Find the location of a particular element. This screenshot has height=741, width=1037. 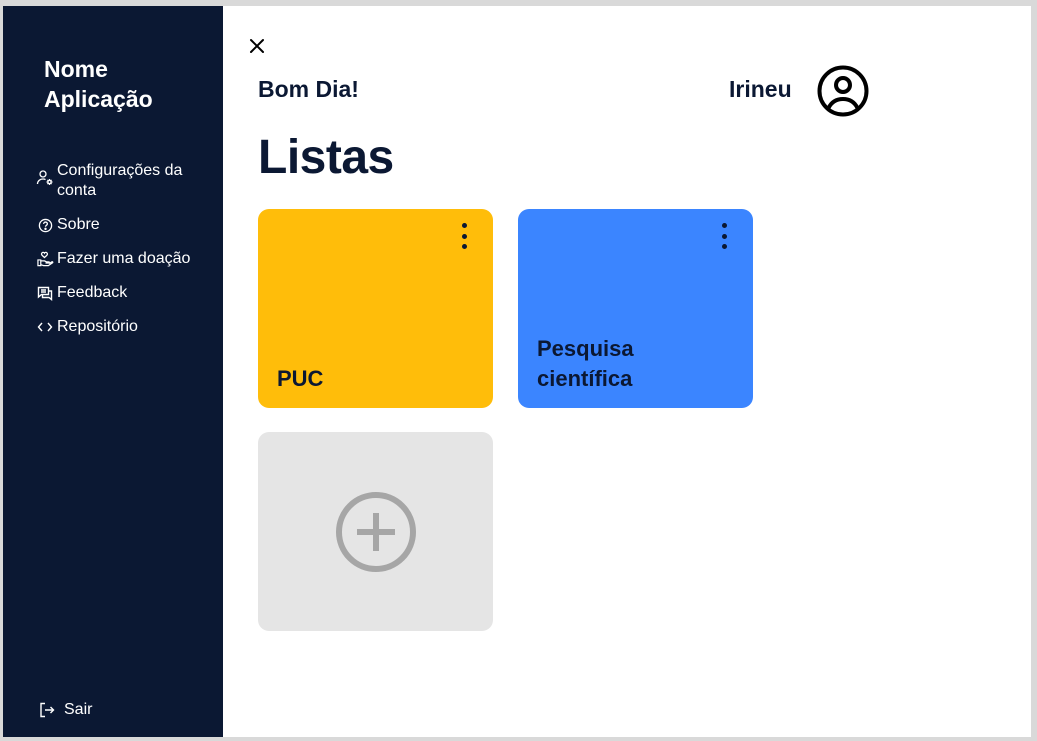

logout-button: Sair is located at coordinates (64, 710).